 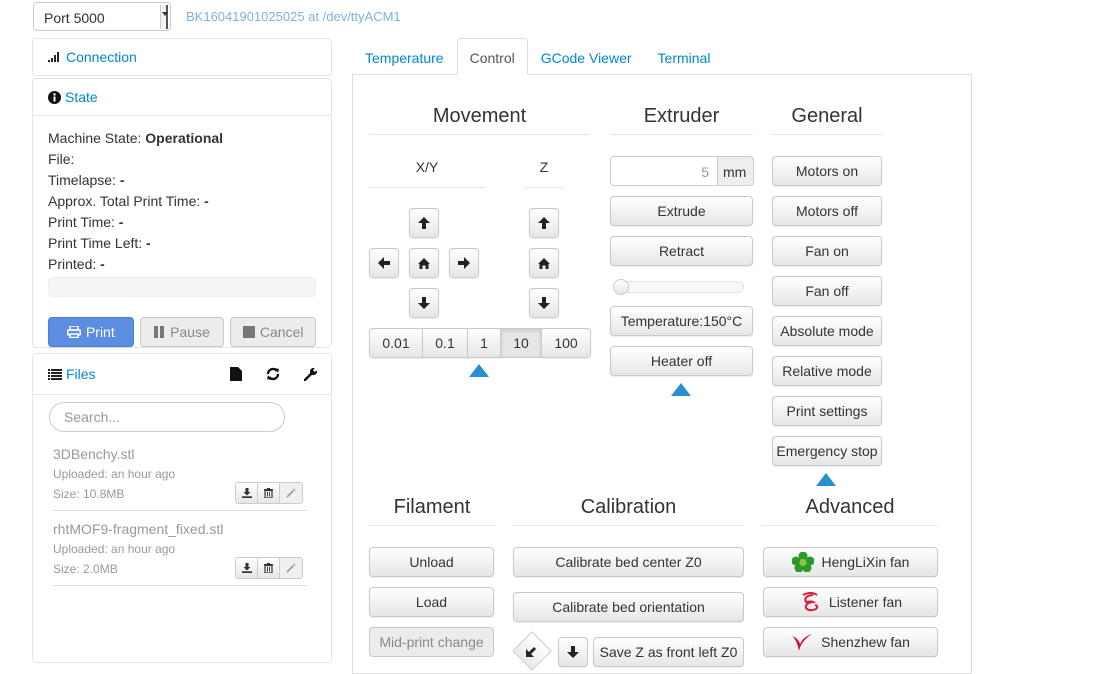 What do you see at coordinates (681, 389) in the screenshot?
I see `extruder-expand-triangle` at bounding box center [681, 389].